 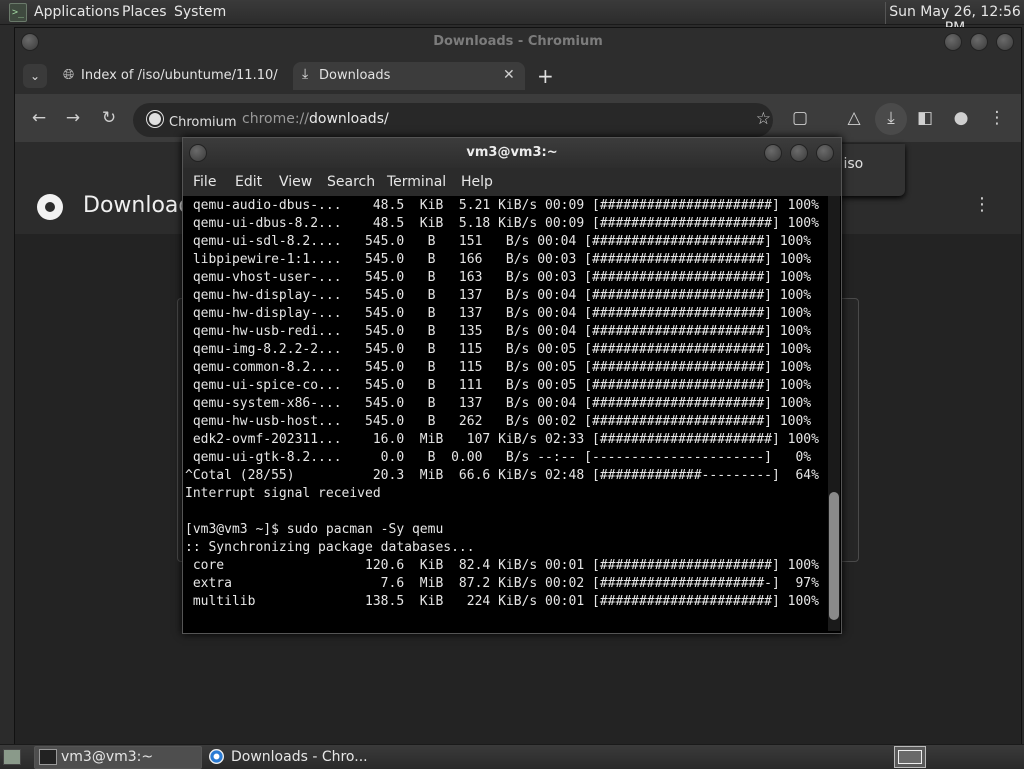 I want to click on show-desktop-icon, so click(x=12, y=757).